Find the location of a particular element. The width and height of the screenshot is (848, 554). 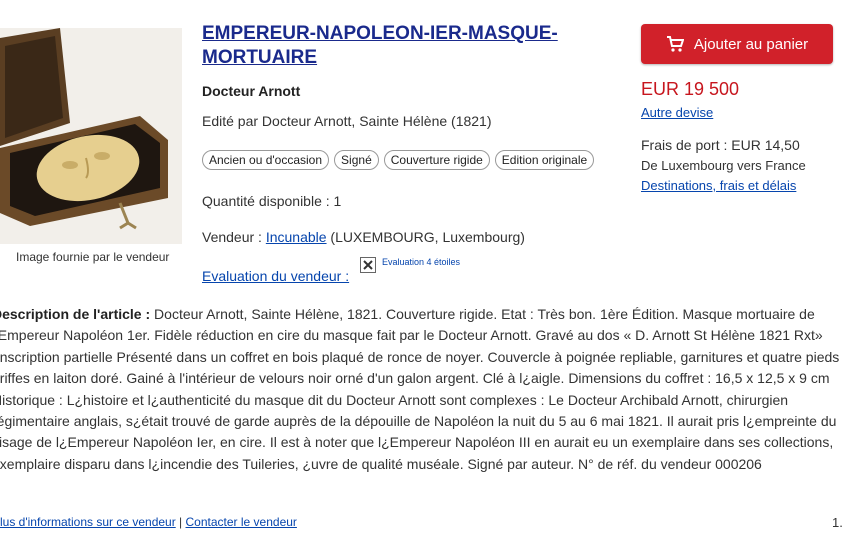

product-image is located at coordinates (91, 136).